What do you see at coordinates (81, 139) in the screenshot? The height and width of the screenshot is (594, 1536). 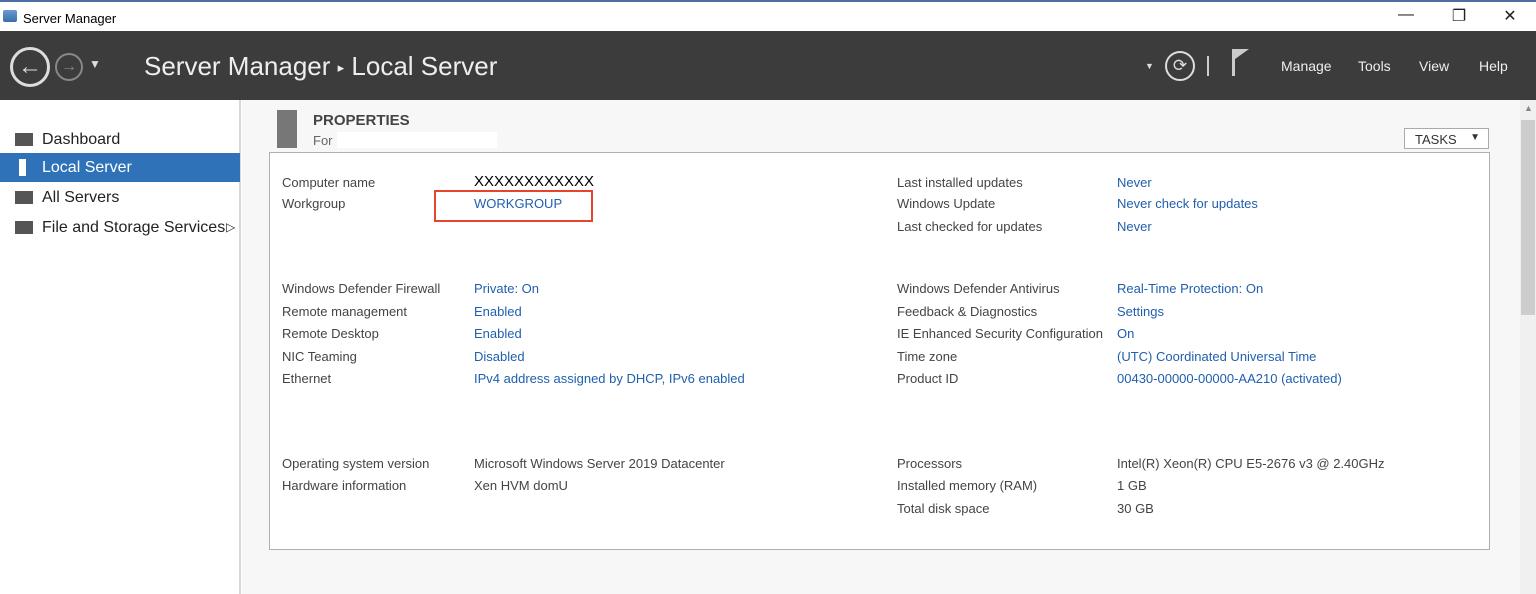 I see `sidebar-item-label: Dashboard` at bounding box center [81, 139].